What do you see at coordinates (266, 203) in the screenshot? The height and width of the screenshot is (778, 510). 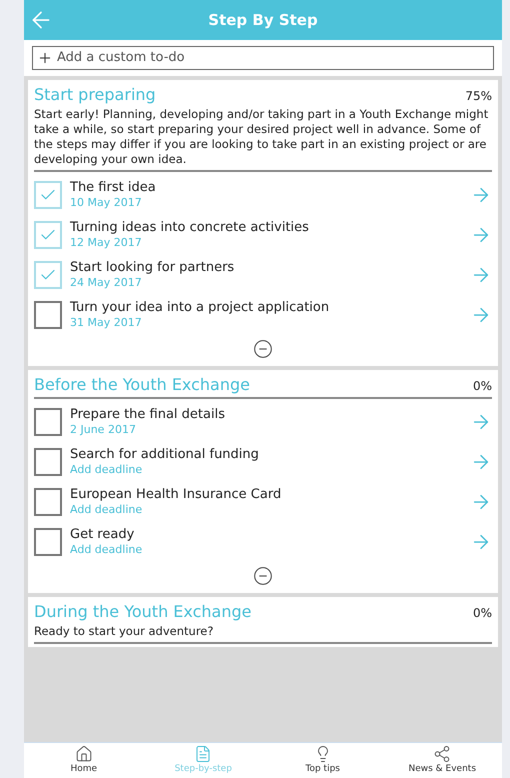 I see `task-deadline: 10 May 2017` at bounding box center [266, 203].